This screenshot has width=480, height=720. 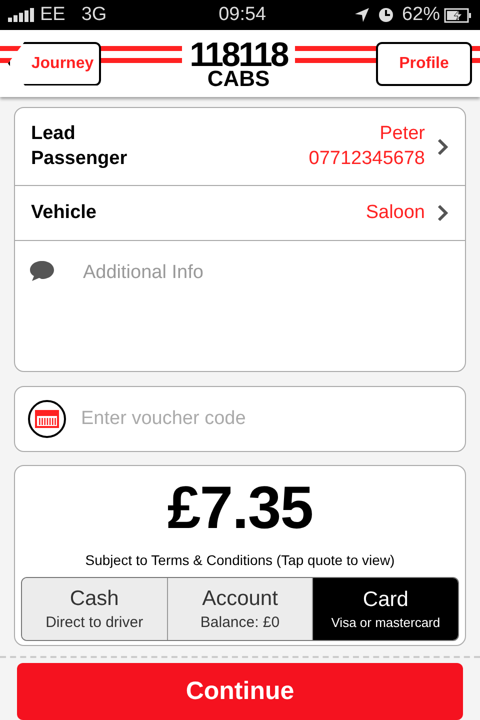 What do you see at coordinates (94, 609) in the screenshot?
I see `payment-option: Cash Direct to driver` at bounding box center [94, 609].